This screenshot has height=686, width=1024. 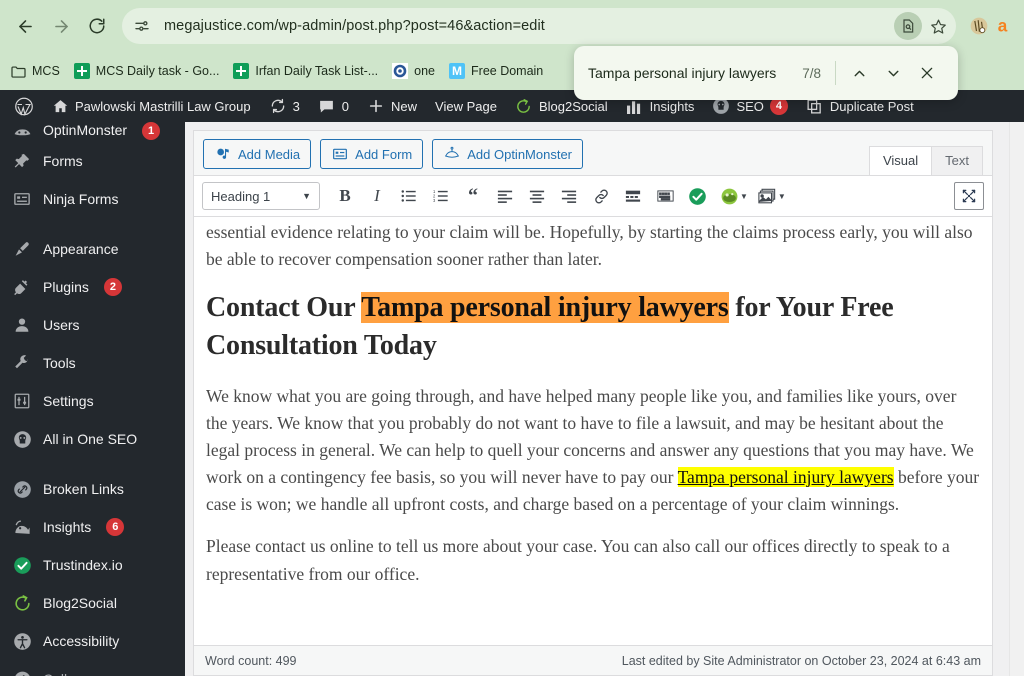 I want to click on sidebar-badge: 1, so click(x=151, y=131).